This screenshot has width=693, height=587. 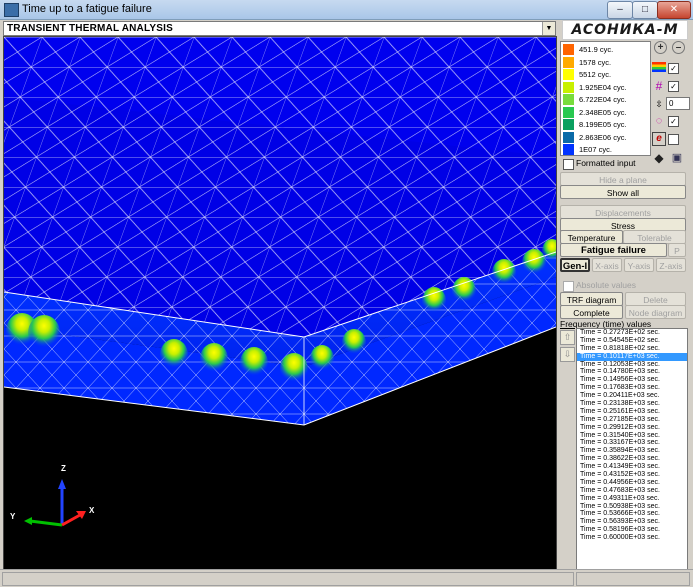 I want to click on x-axis-button: X-axis, so click(x=607, y=265).